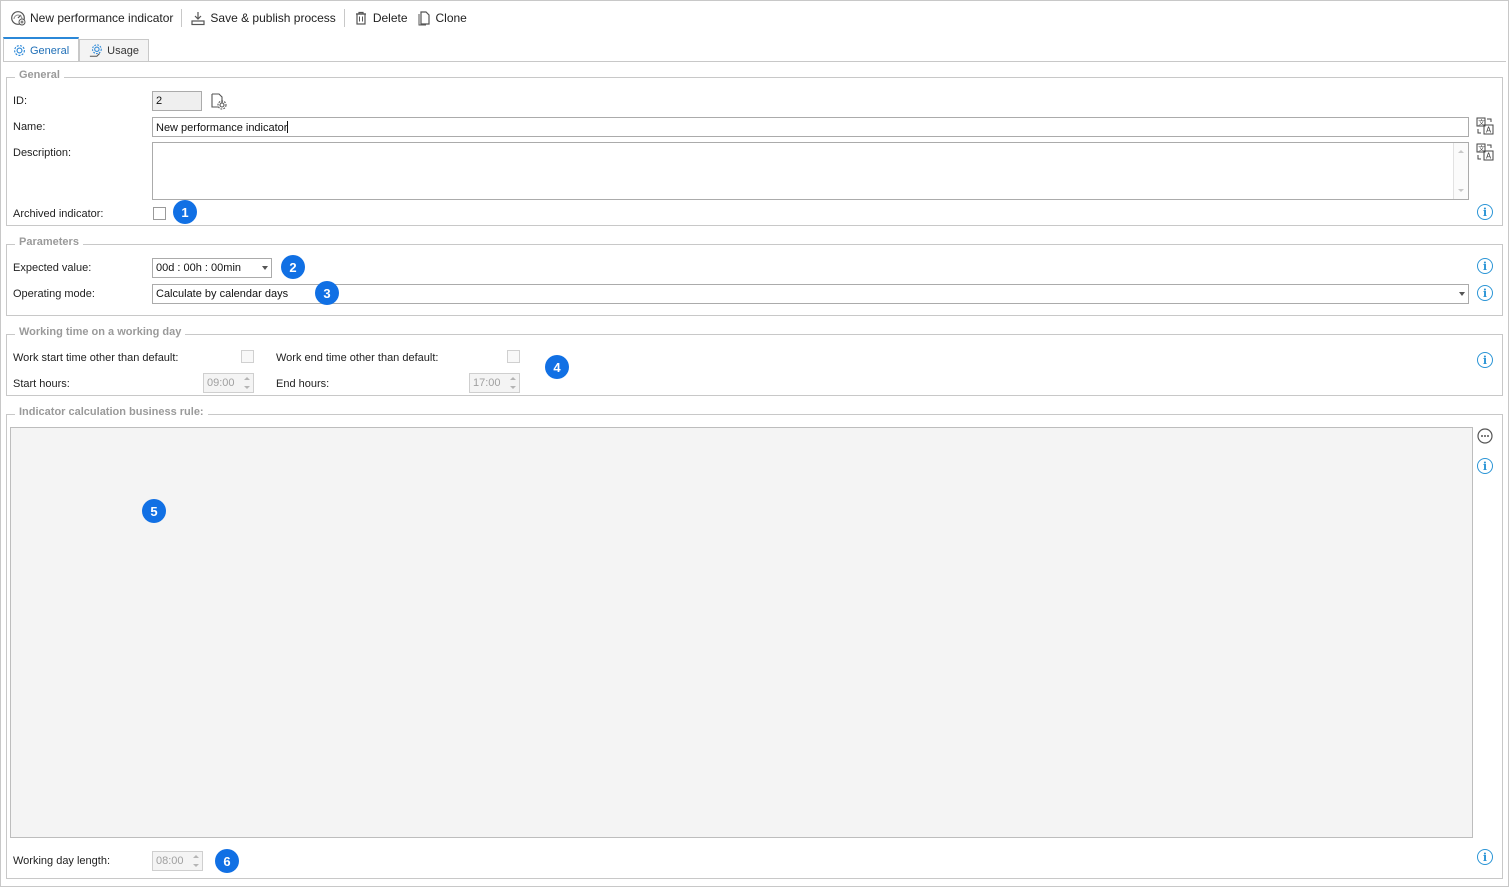  I want to click on new-indicator-button: New performance indicator, so click(91, 18).